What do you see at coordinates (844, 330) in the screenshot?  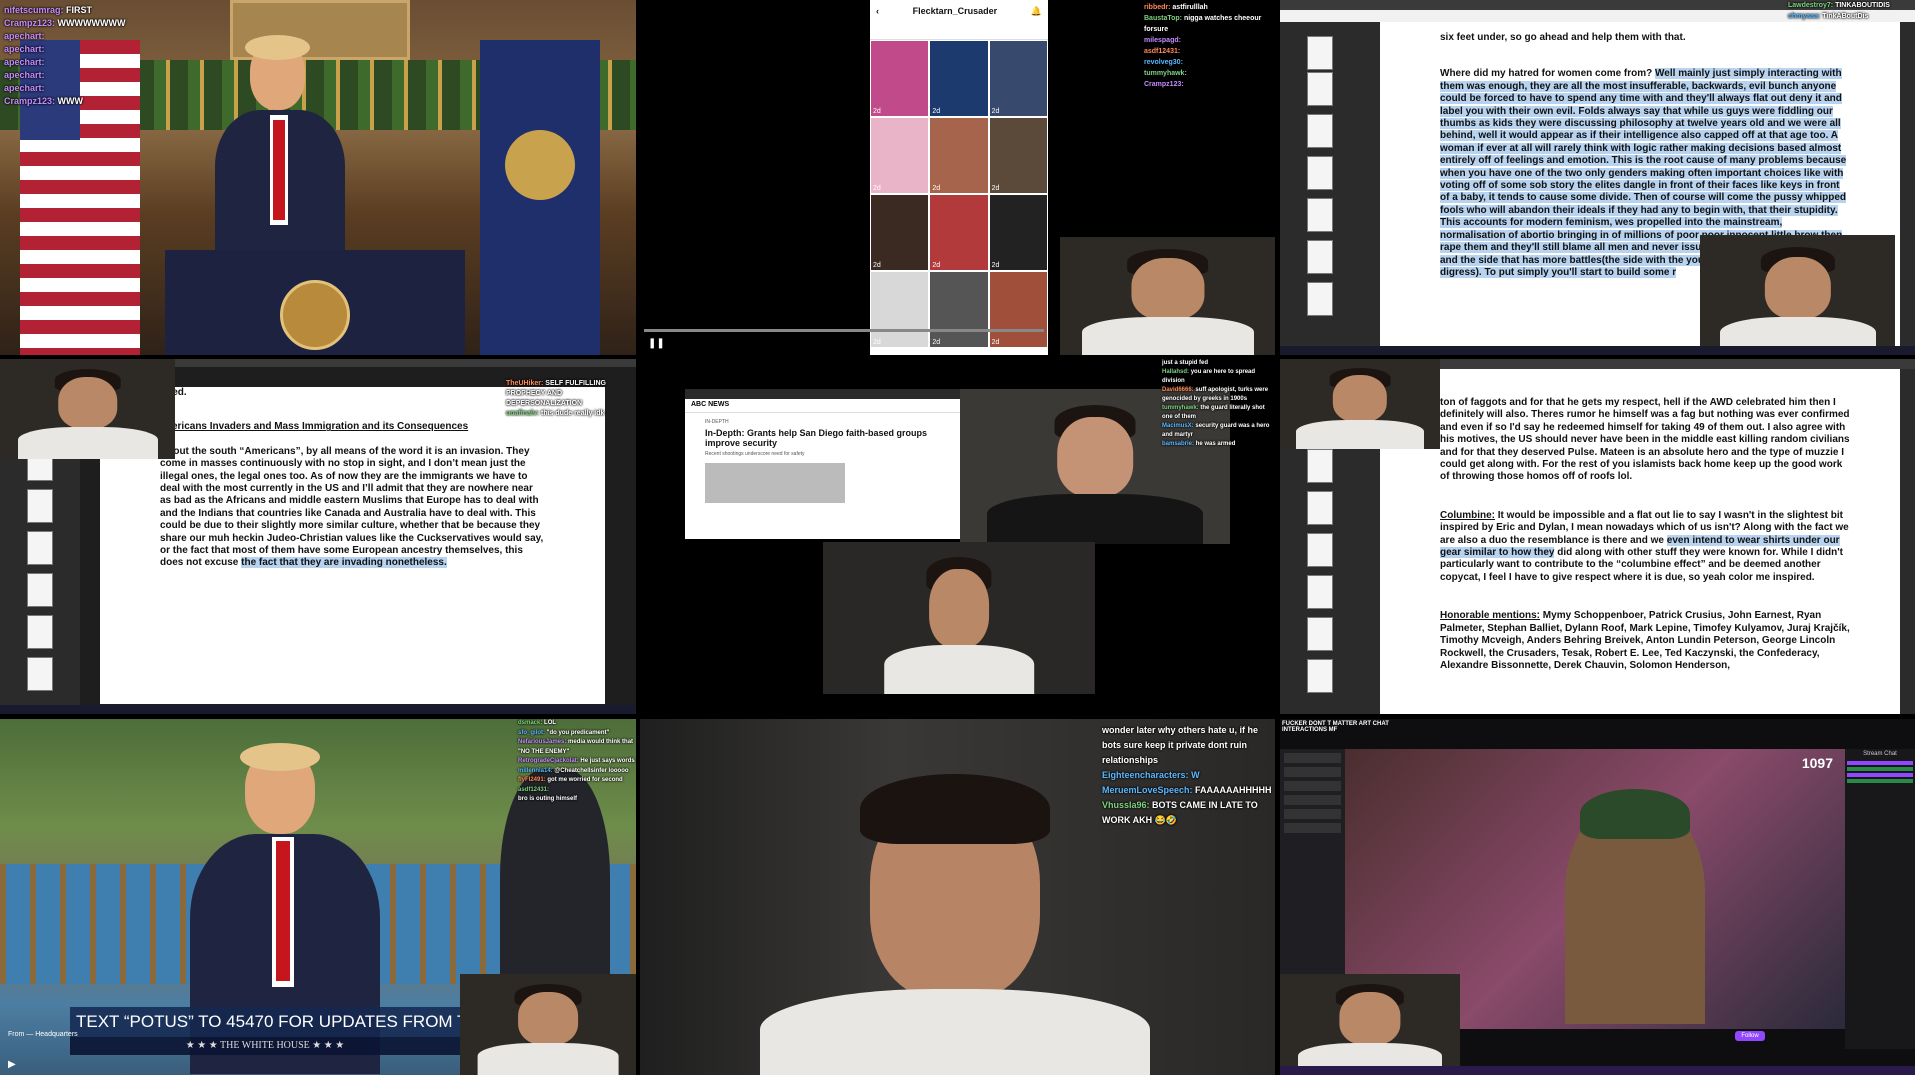 I see `video-progress-bar` at bounding box center [844, 330].